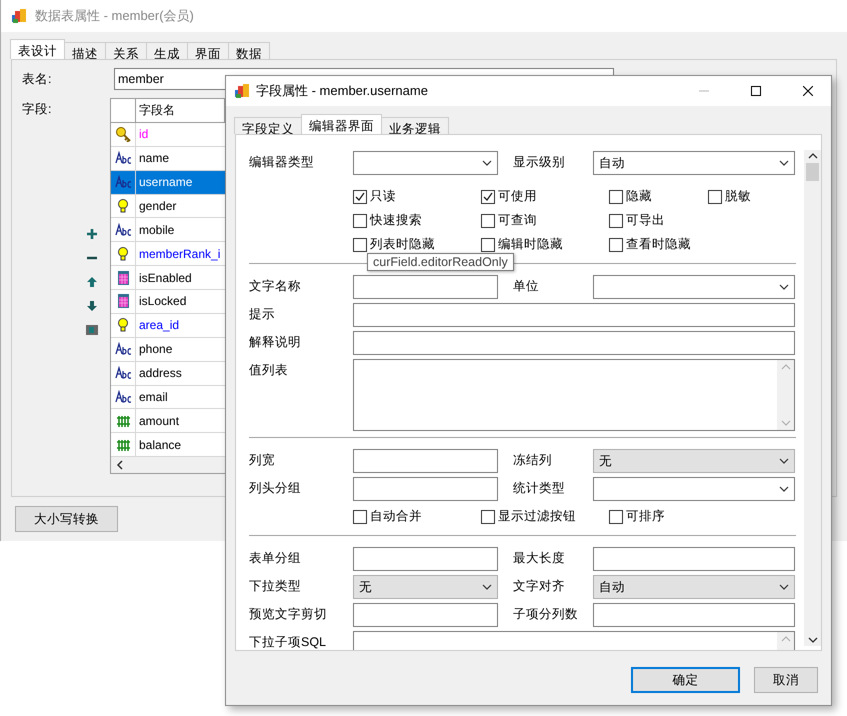 Image resolution: width=847 pixels, height=716 pixels. I want to click on field-name: memberRank_i, so click(180, 254).